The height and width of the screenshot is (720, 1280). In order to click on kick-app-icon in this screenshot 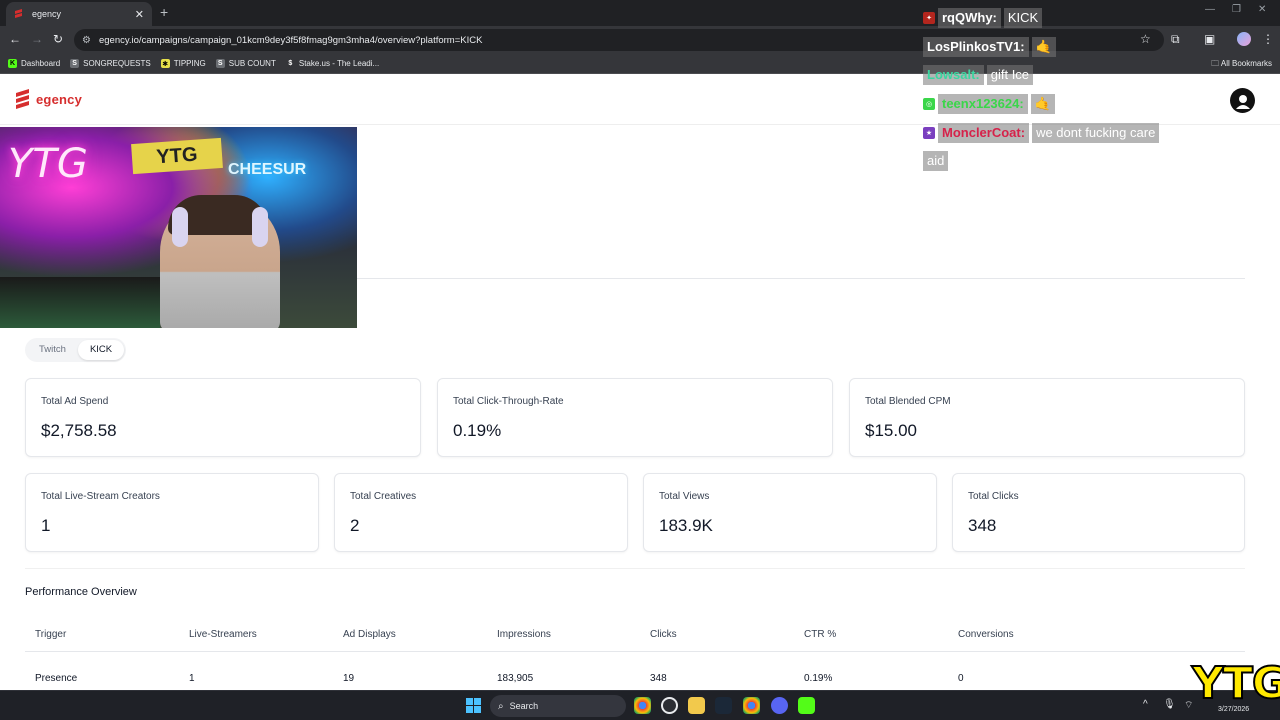, I will do `click(806, 705)`.